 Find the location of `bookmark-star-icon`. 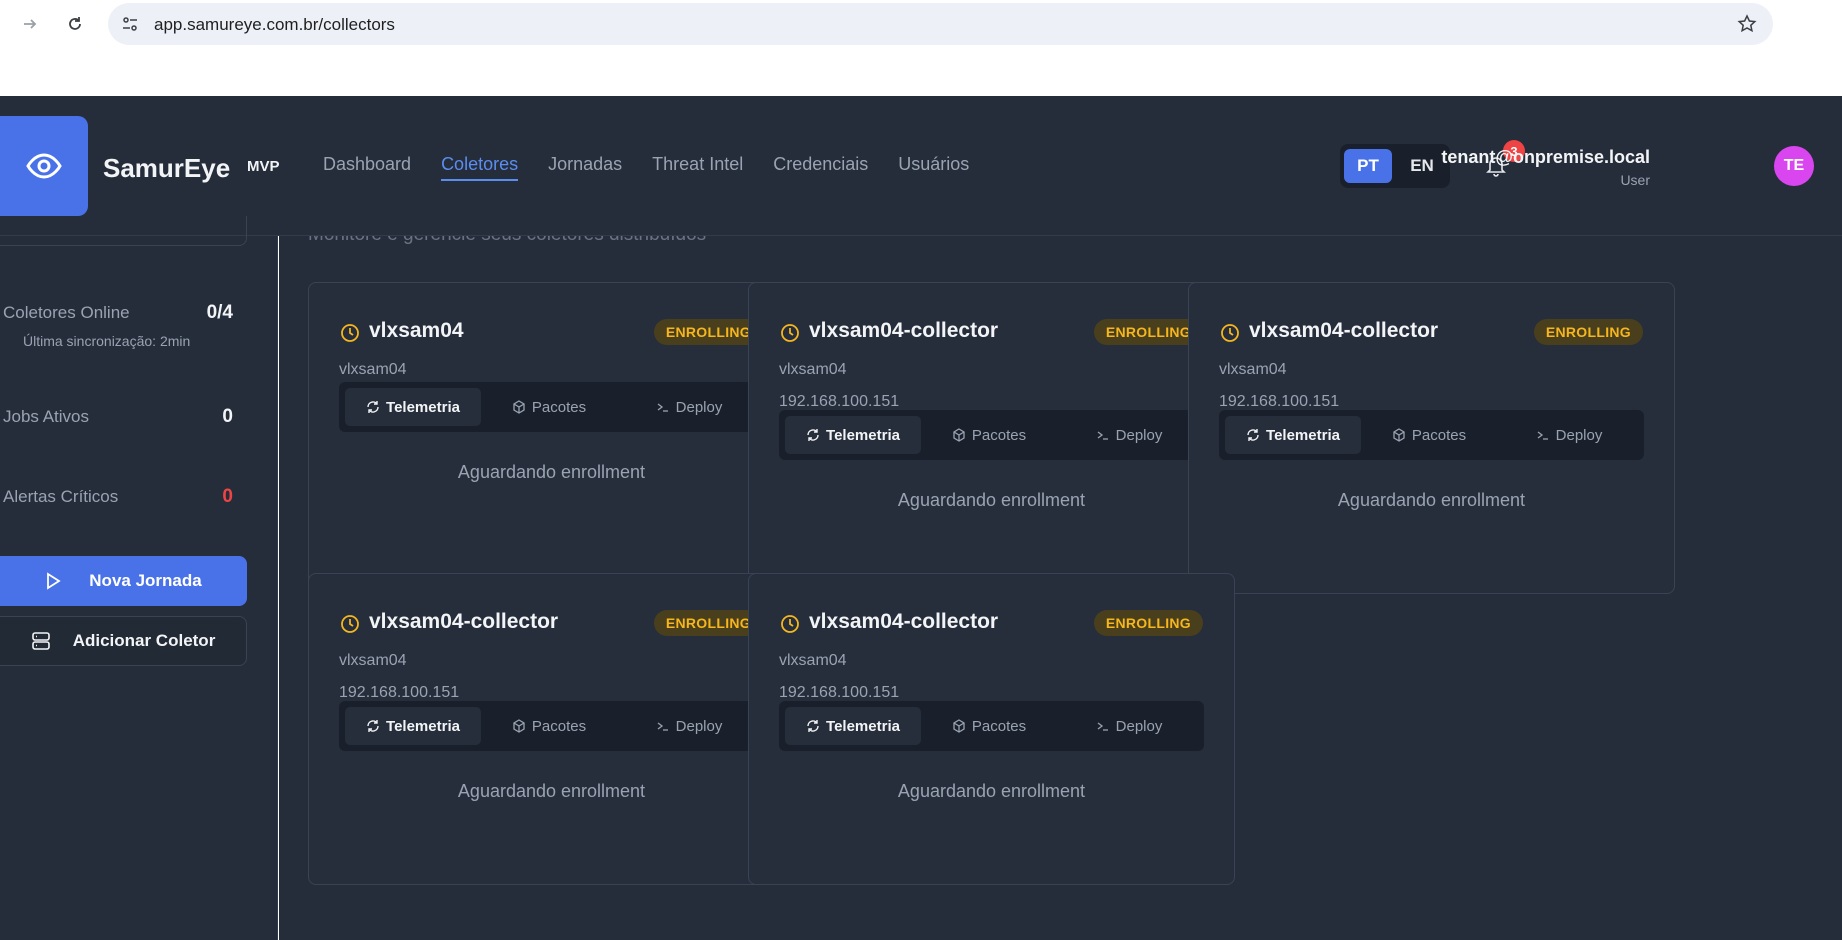

bookmark-star-icon is located at coordinates (1747, 24).